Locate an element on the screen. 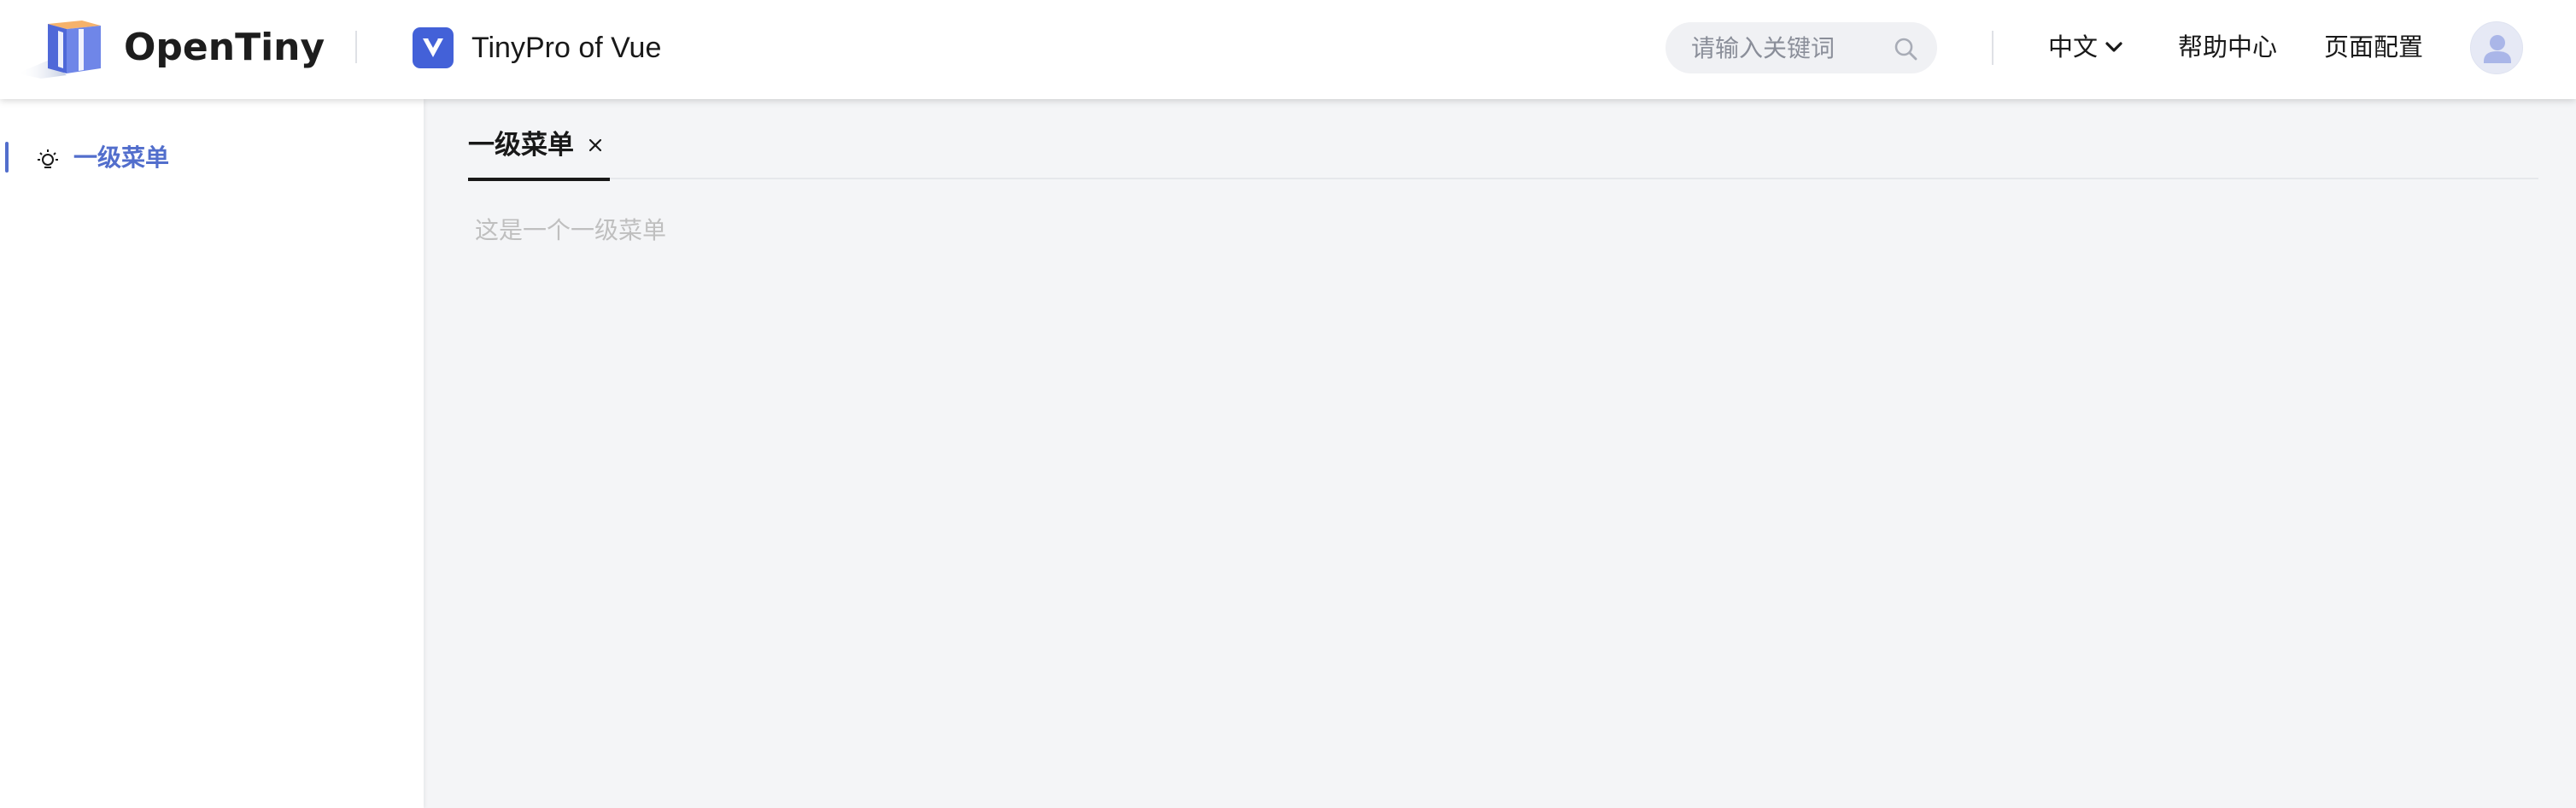 The width and height of the screenshot is (2576, 808). close-icon is located at coordinates (595, 145).